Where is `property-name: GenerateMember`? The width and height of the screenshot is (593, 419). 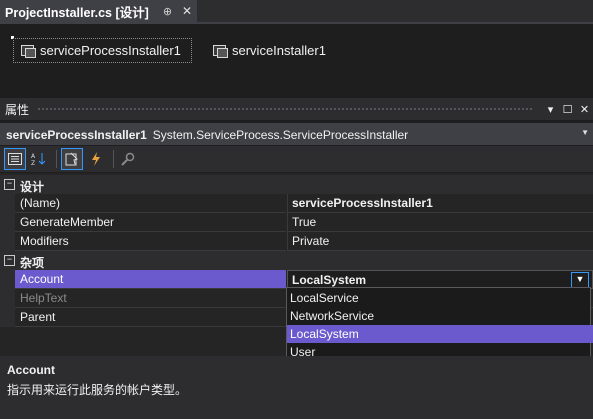 property-name: GenerateMember is located at coordinates (150, 222).